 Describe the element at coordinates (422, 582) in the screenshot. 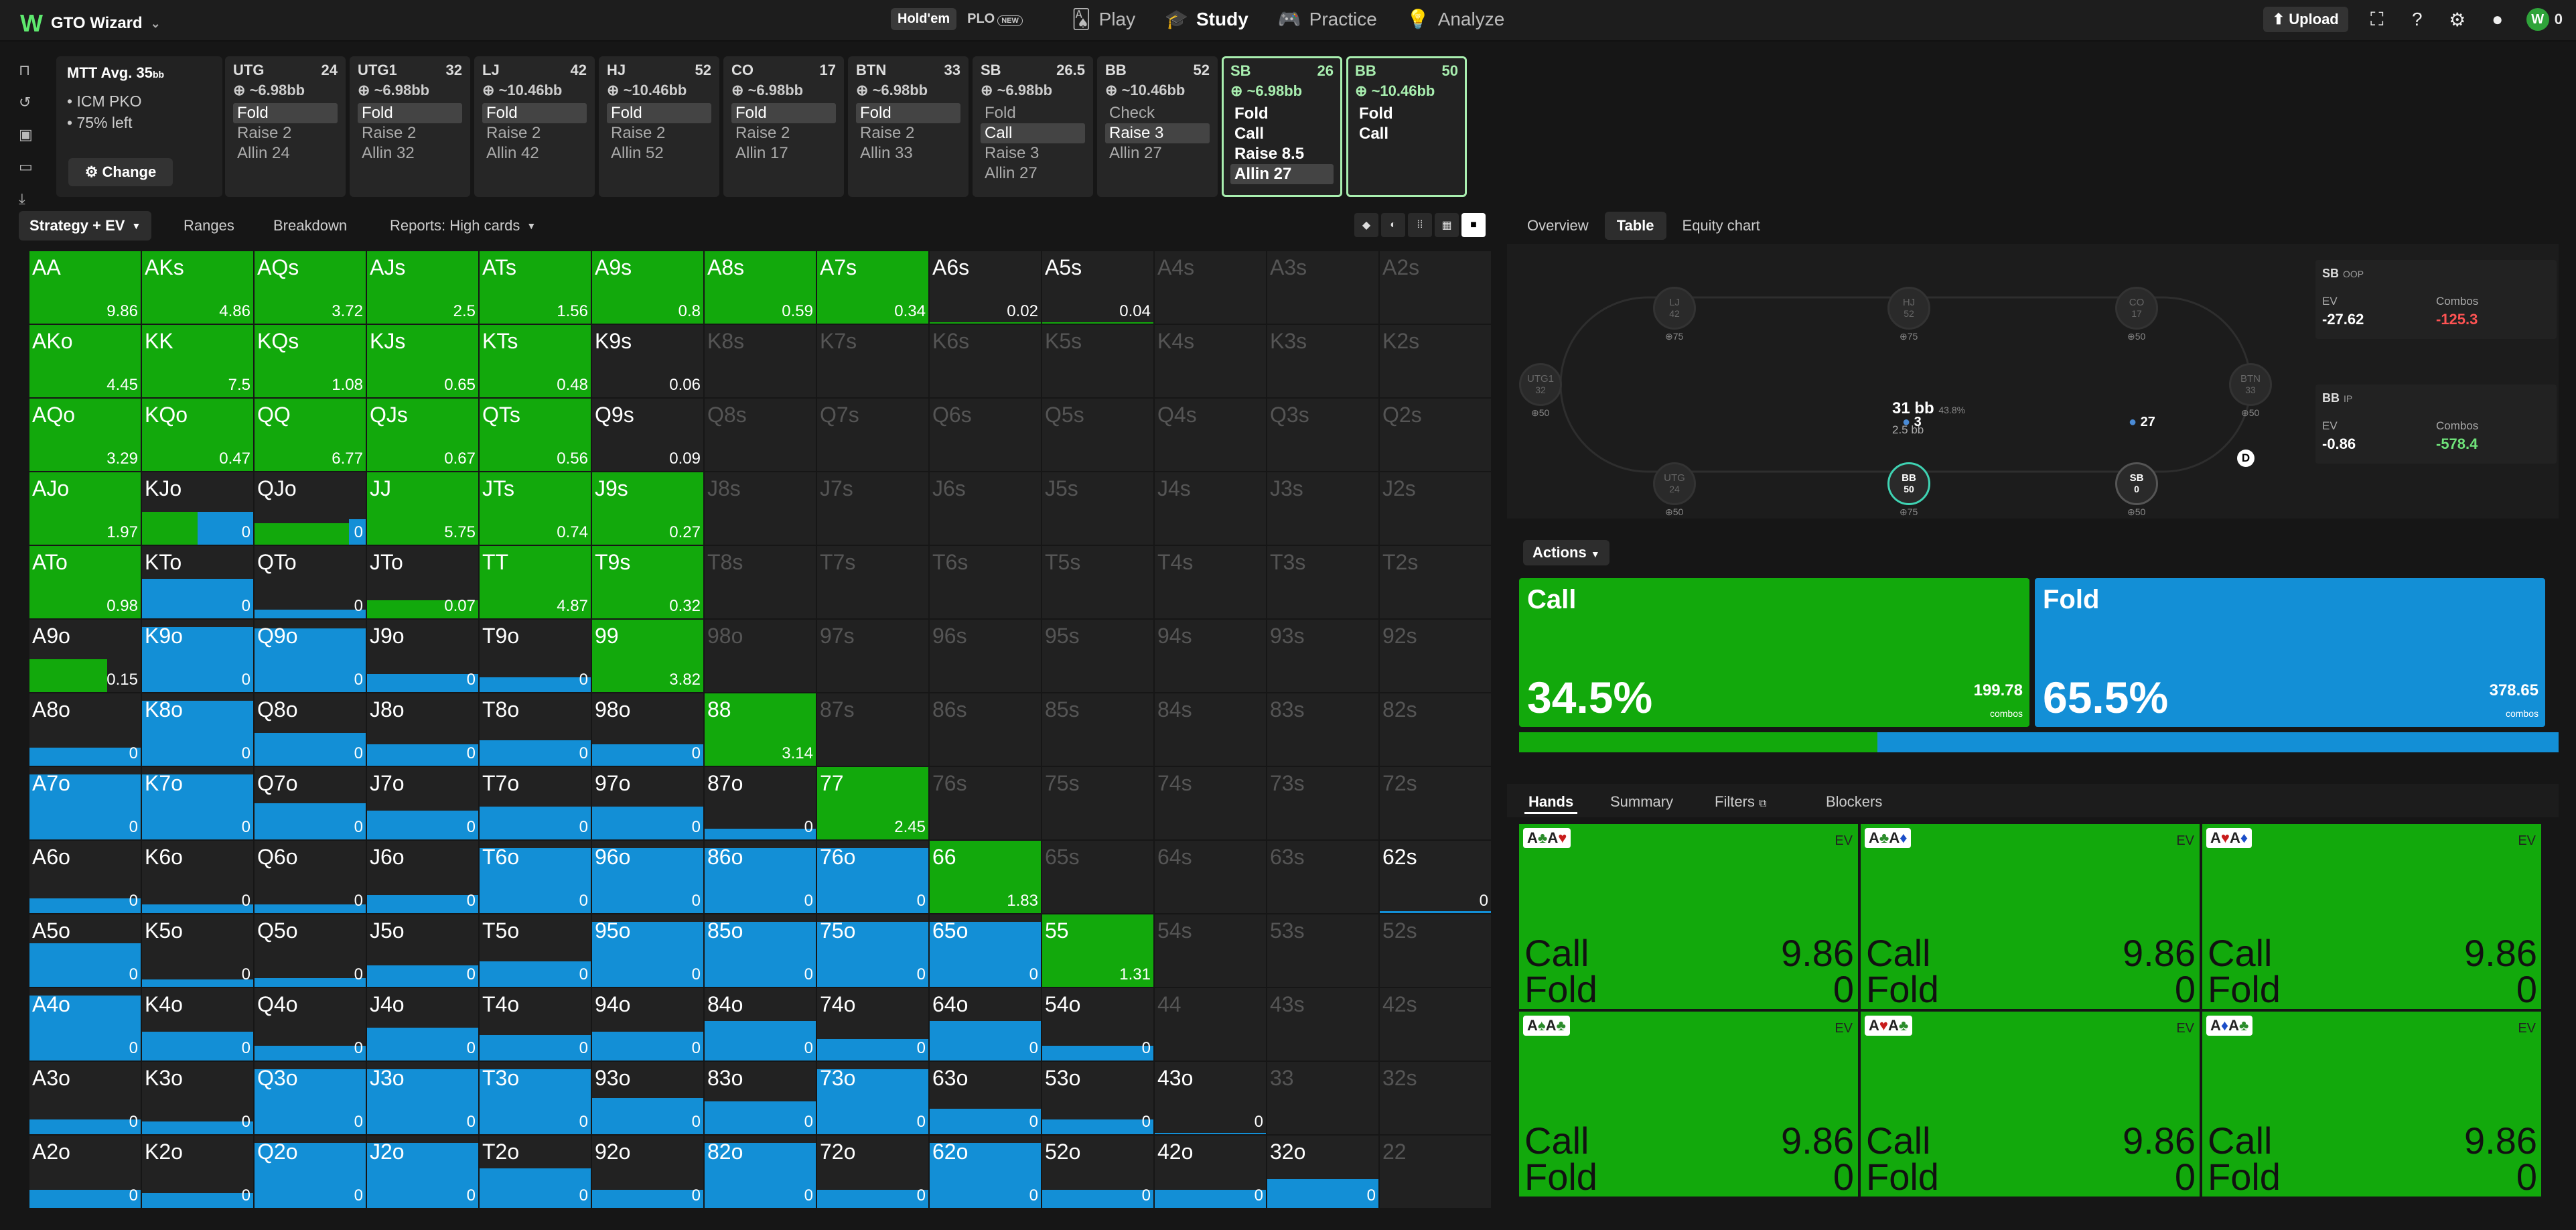

I see `hand-cell: JTo 0.07` at that location.